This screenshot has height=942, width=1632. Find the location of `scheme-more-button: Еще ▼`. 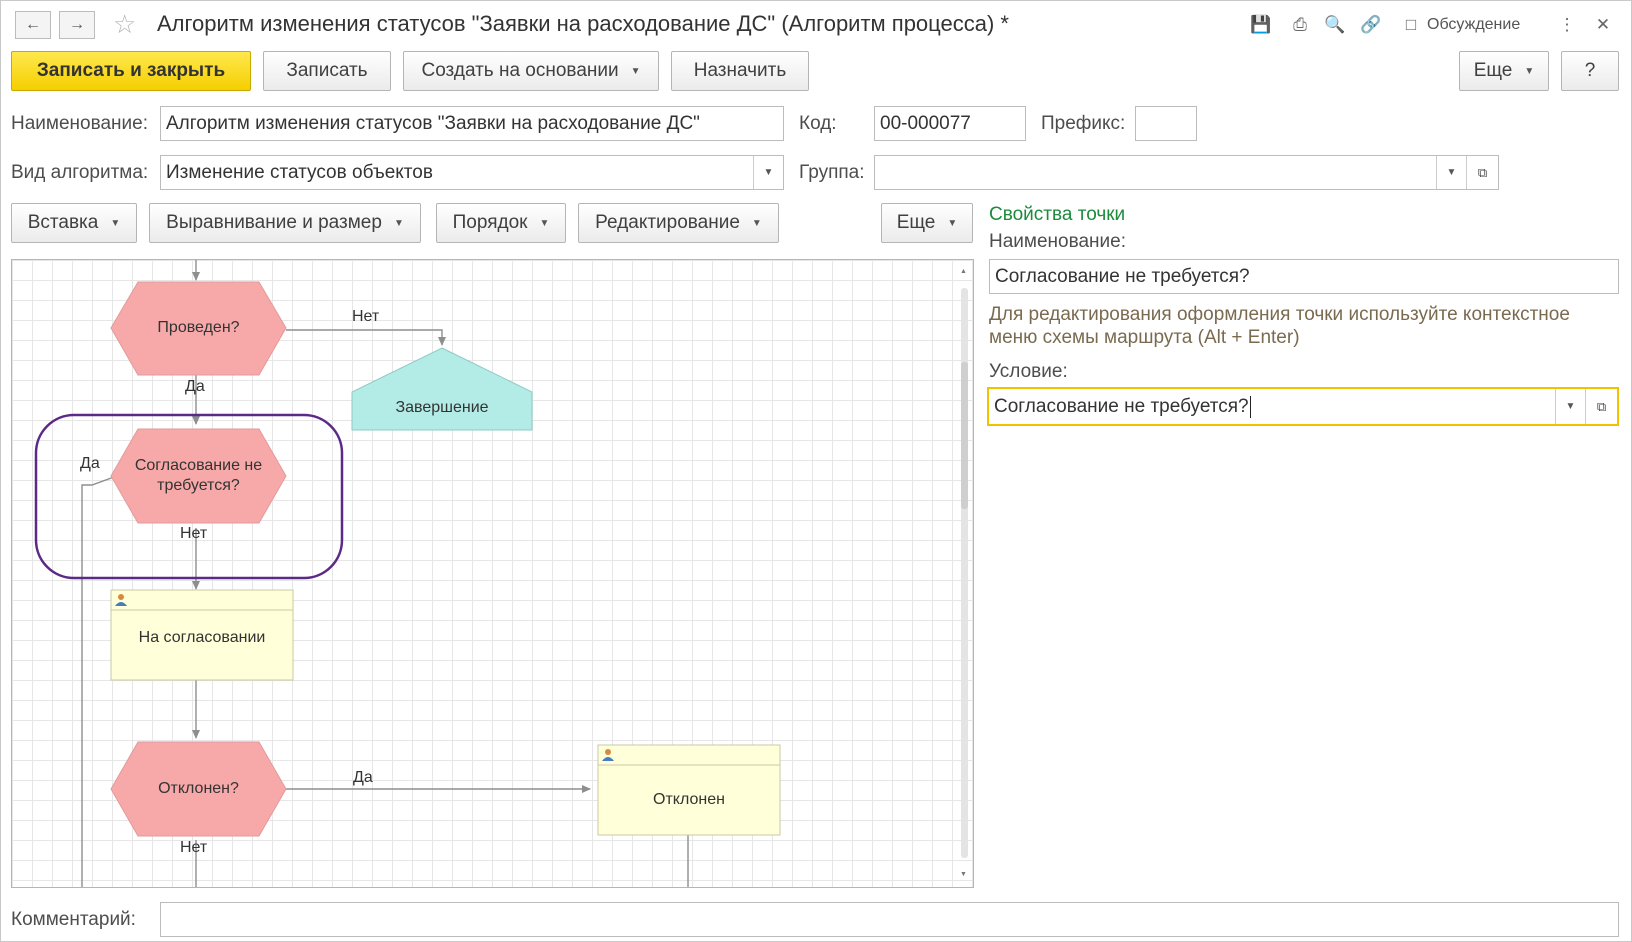

scheme-more-button: Еще ▼ is located at coordinates (927, 223).